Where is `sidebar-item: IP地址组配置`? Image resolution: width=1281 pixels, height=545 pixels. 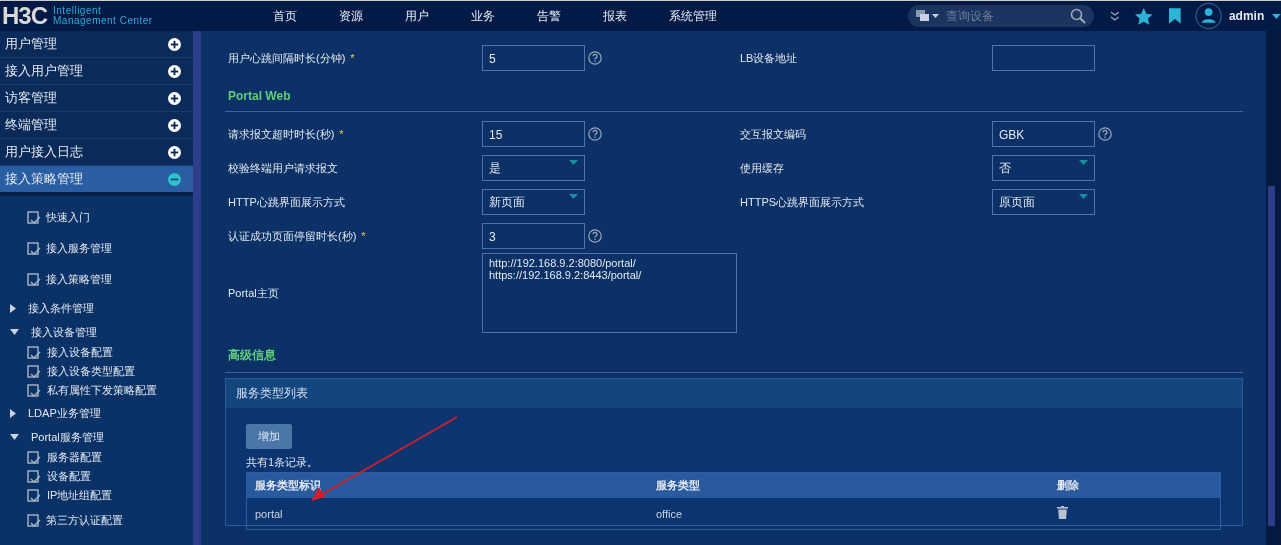
sidebar-item: IP地址组配置 is located at coordinates (96, 495).